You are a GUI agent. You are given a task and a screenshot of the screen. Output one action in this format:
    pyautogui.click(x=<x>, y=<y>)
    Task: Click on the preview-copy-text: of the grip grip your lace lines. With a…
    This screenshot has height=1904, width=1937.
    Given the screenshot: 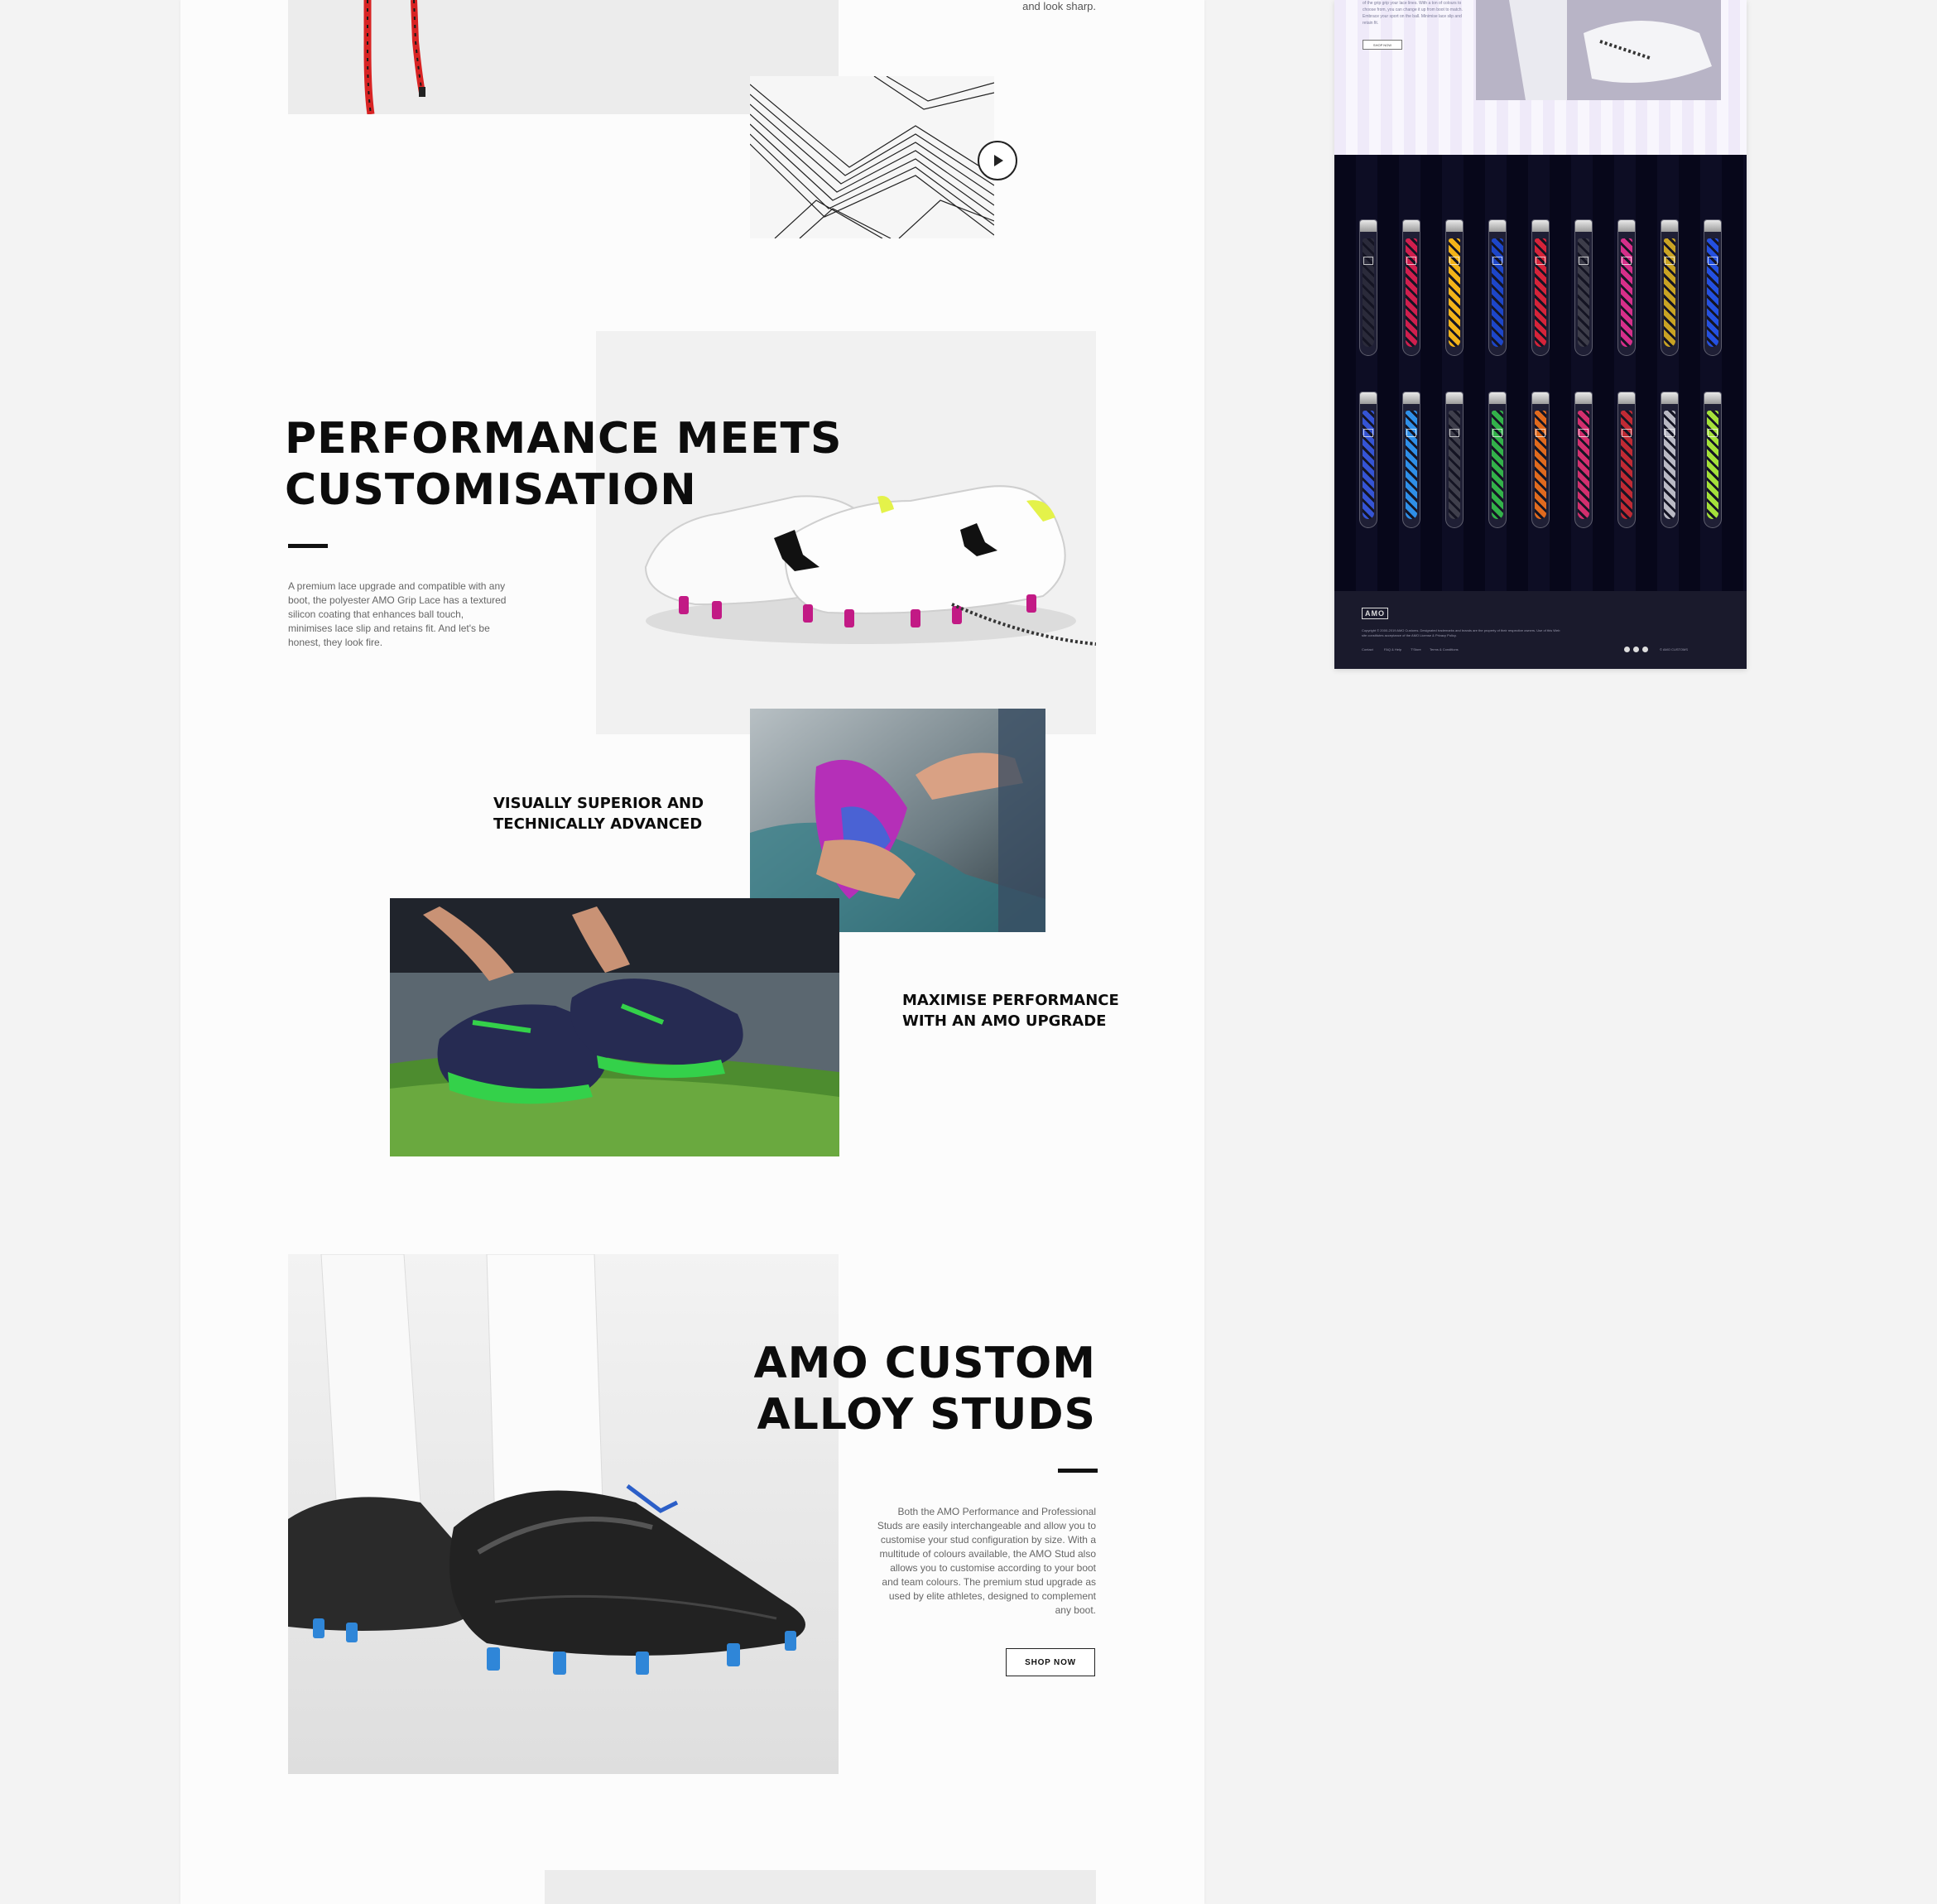 What is the action you would take?
    pyautogui.click(x=1413, y=13)
    